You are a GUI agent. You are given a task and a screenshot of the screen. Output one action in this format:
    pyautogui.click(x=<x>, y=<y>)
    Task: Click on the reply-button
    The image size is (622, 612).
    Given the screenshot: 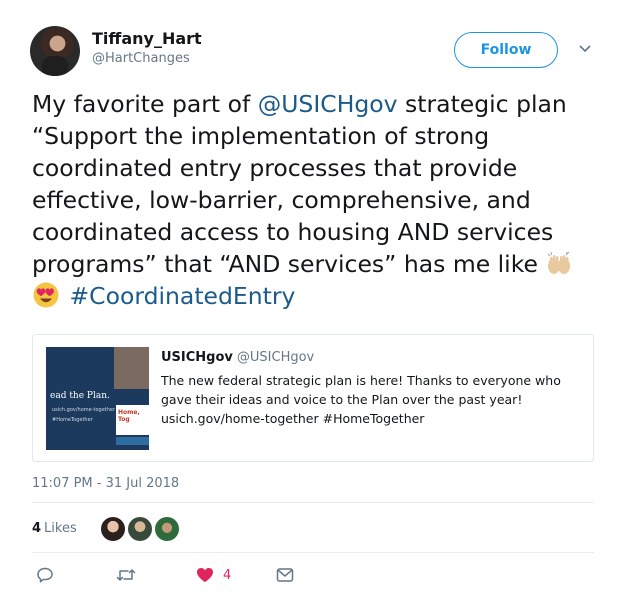 What is the action you would take?
    pyautogui.click(x=45, y=575)
    